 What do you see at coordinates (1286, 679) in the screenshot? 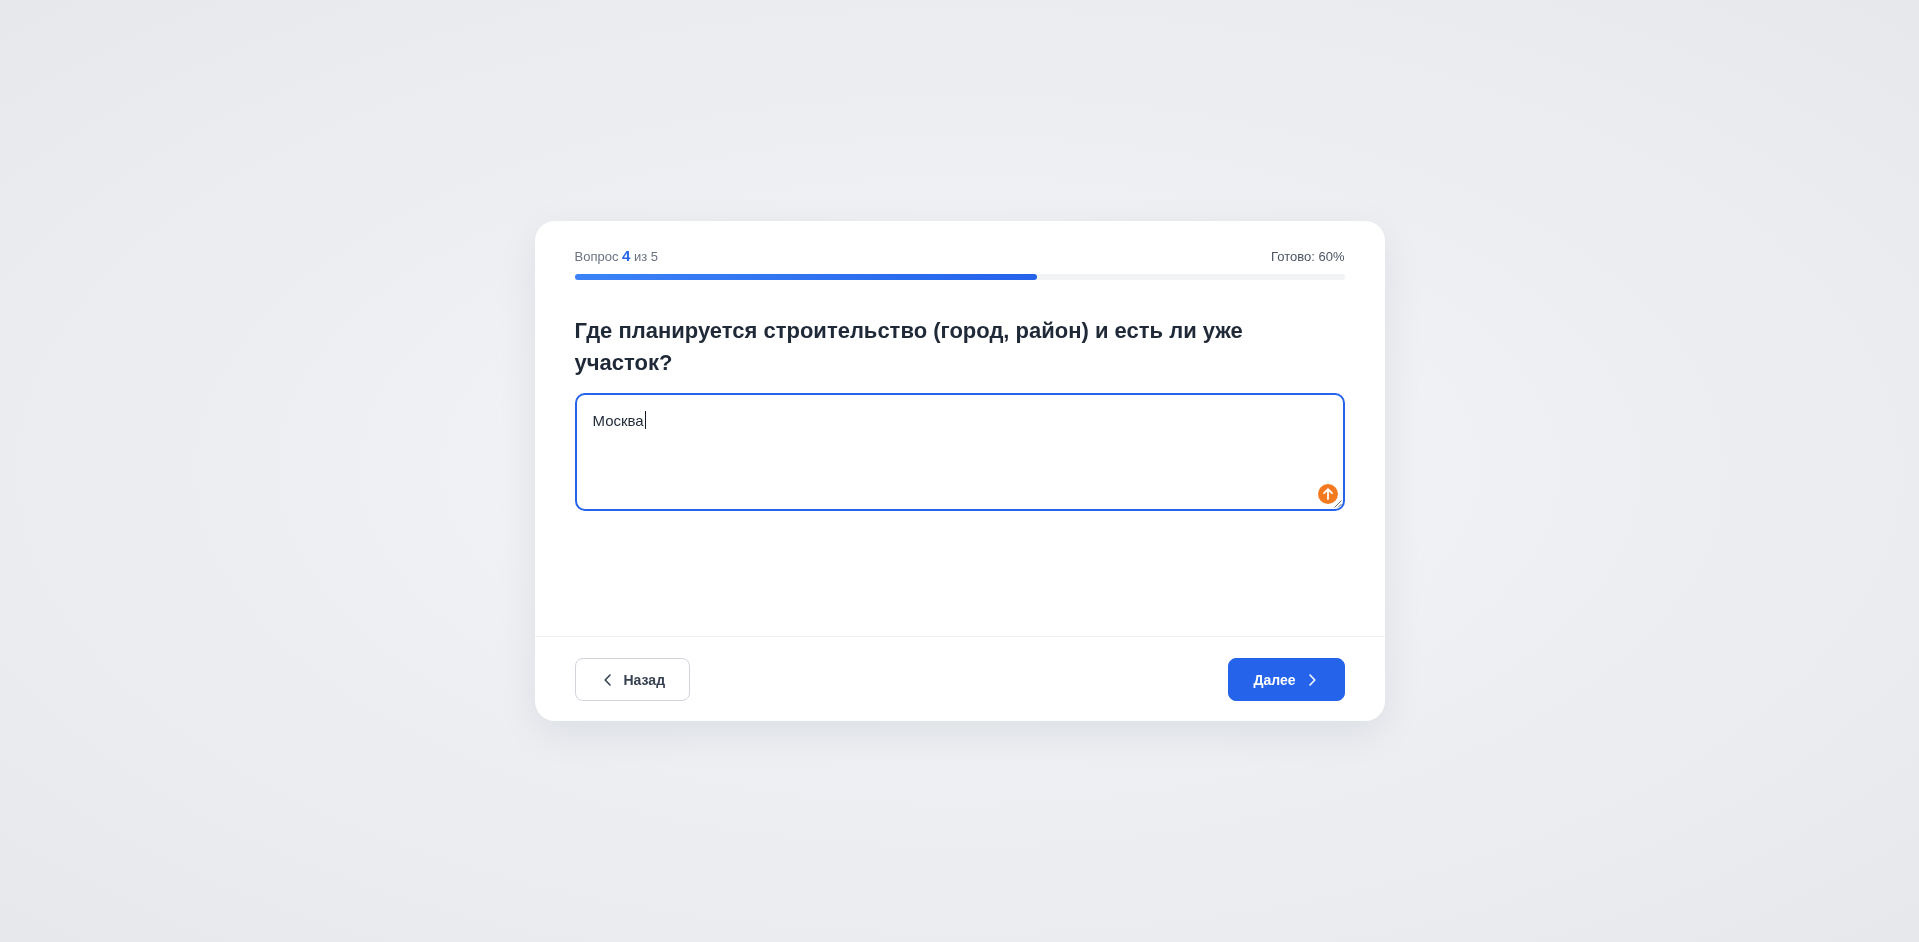
I see `next-button: Далее` at bounding box center [1286, 679].